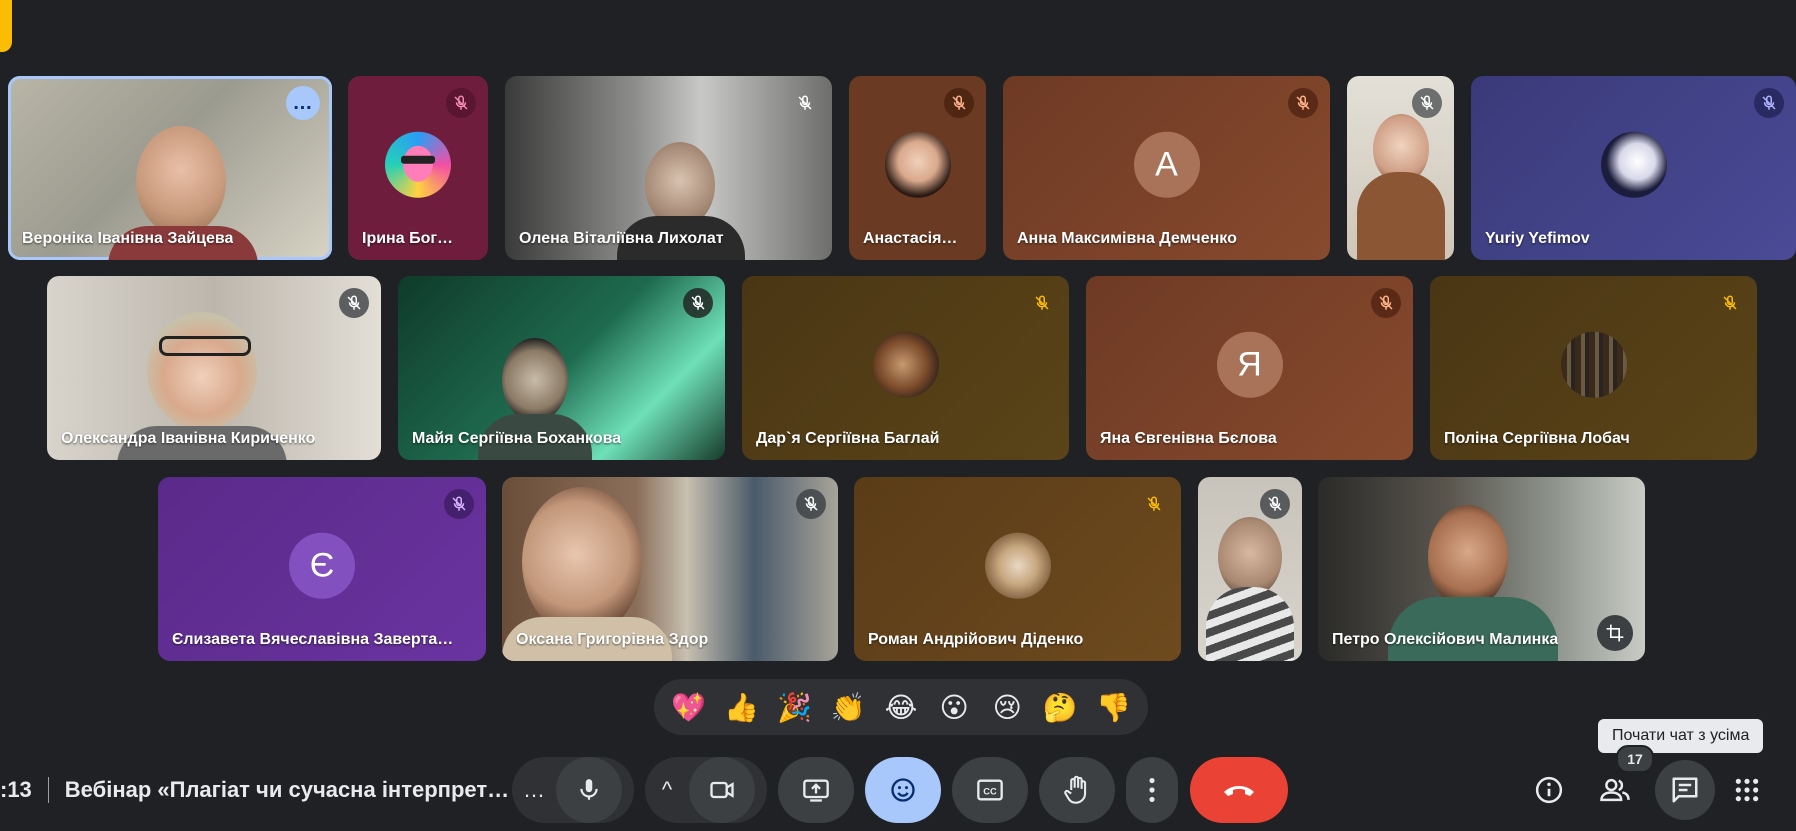 The image size is (1796, 831). I want to click on participant-name: Анна Максимівна Демченко, so click(1127, 238).